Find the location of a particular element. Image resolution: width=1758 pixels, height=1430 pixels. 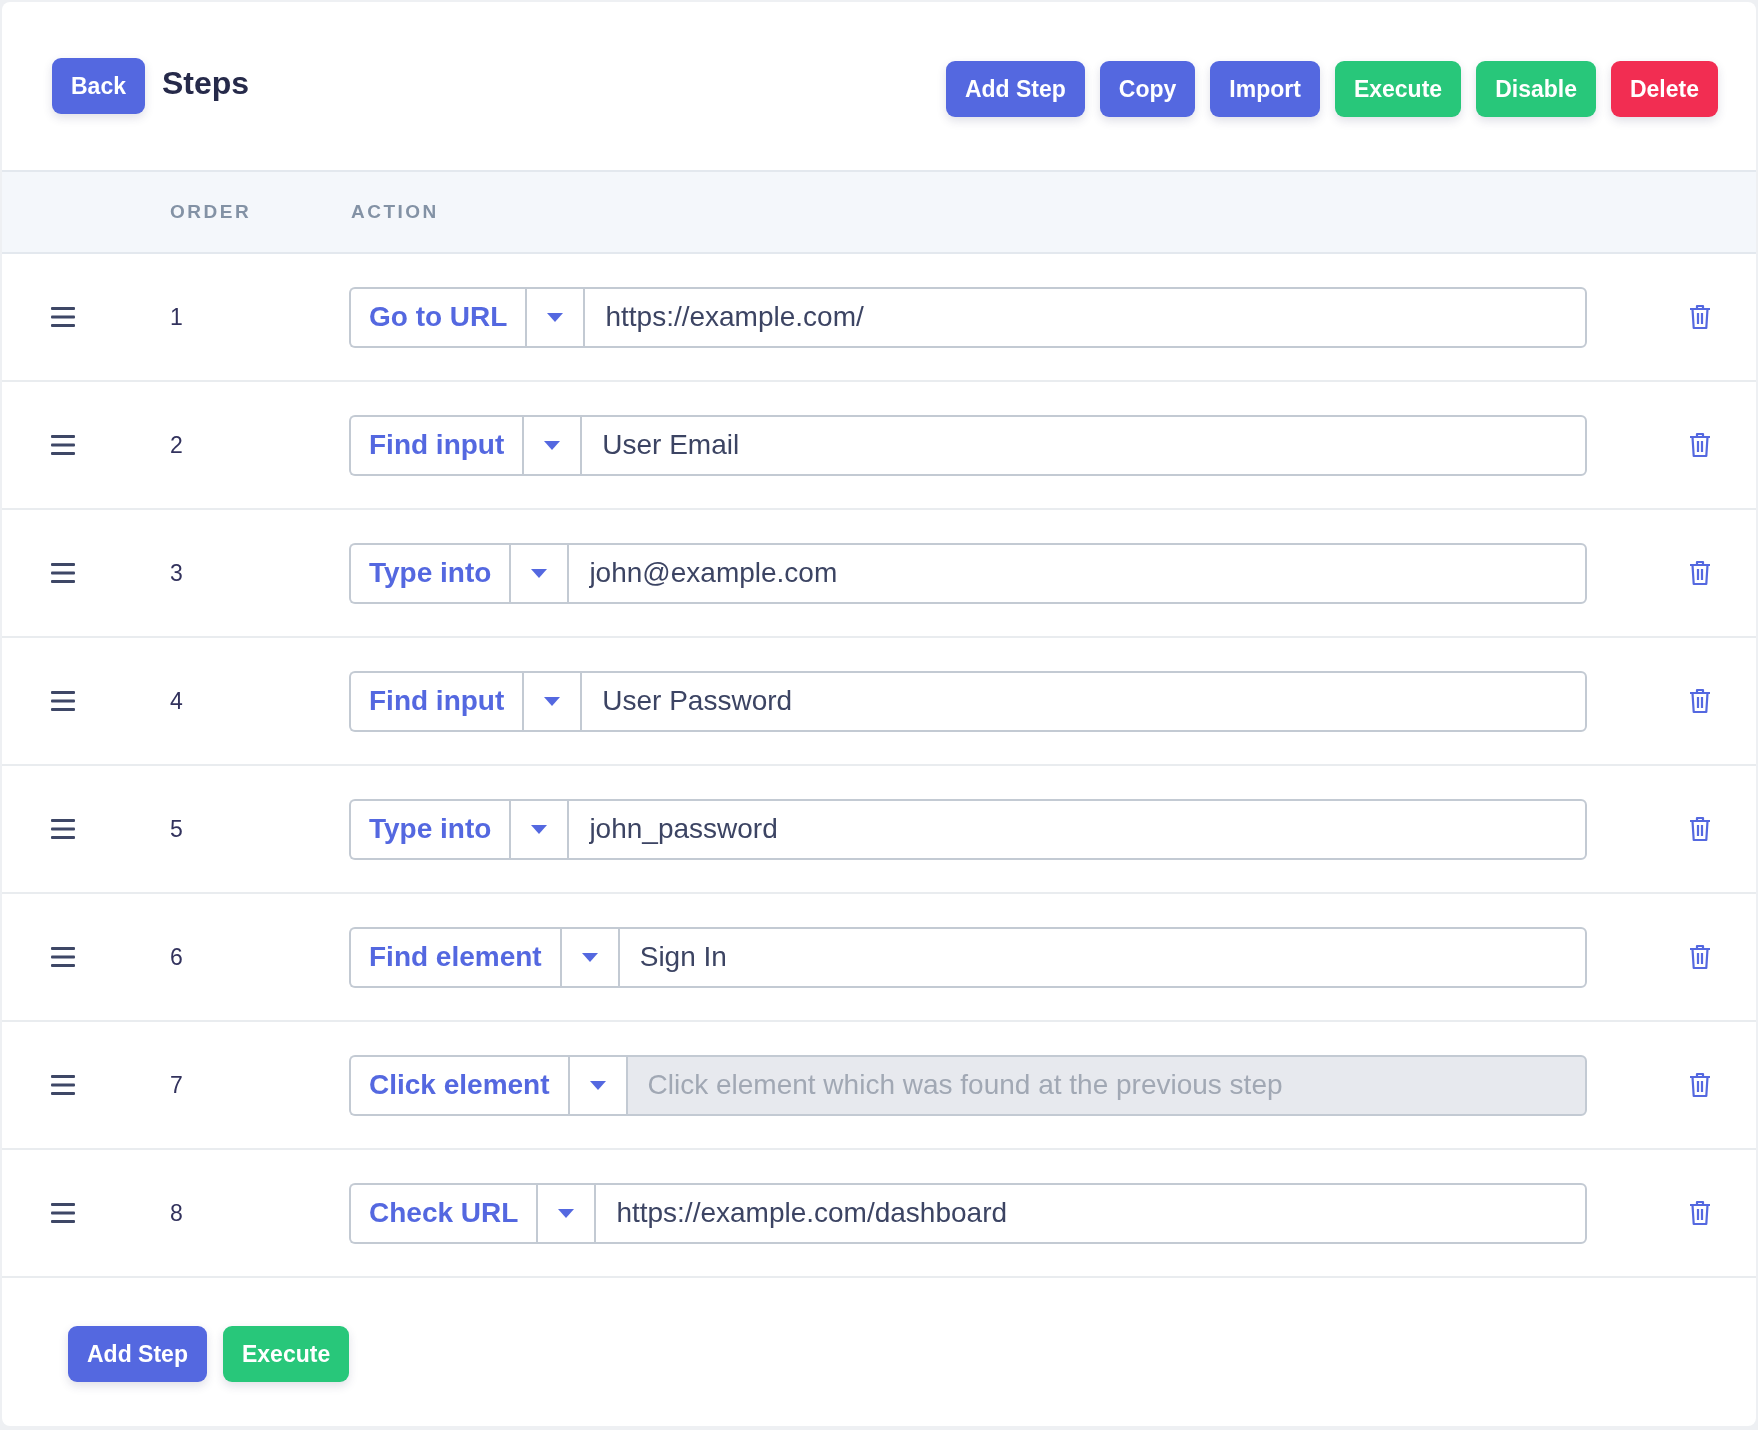

action-button: Import is located at coordinates (1265, 89).